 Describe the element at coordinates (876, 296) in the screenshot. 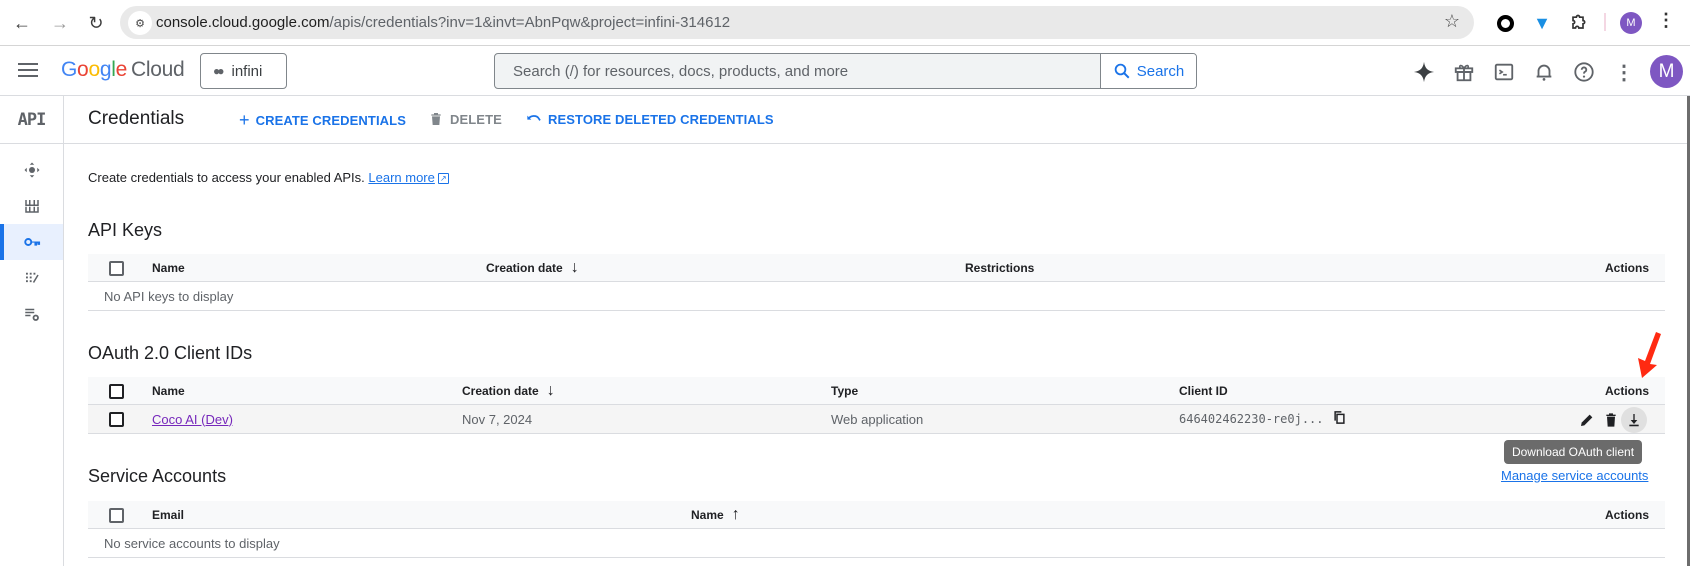

I see `empty-row: No API keys to display` at that location.